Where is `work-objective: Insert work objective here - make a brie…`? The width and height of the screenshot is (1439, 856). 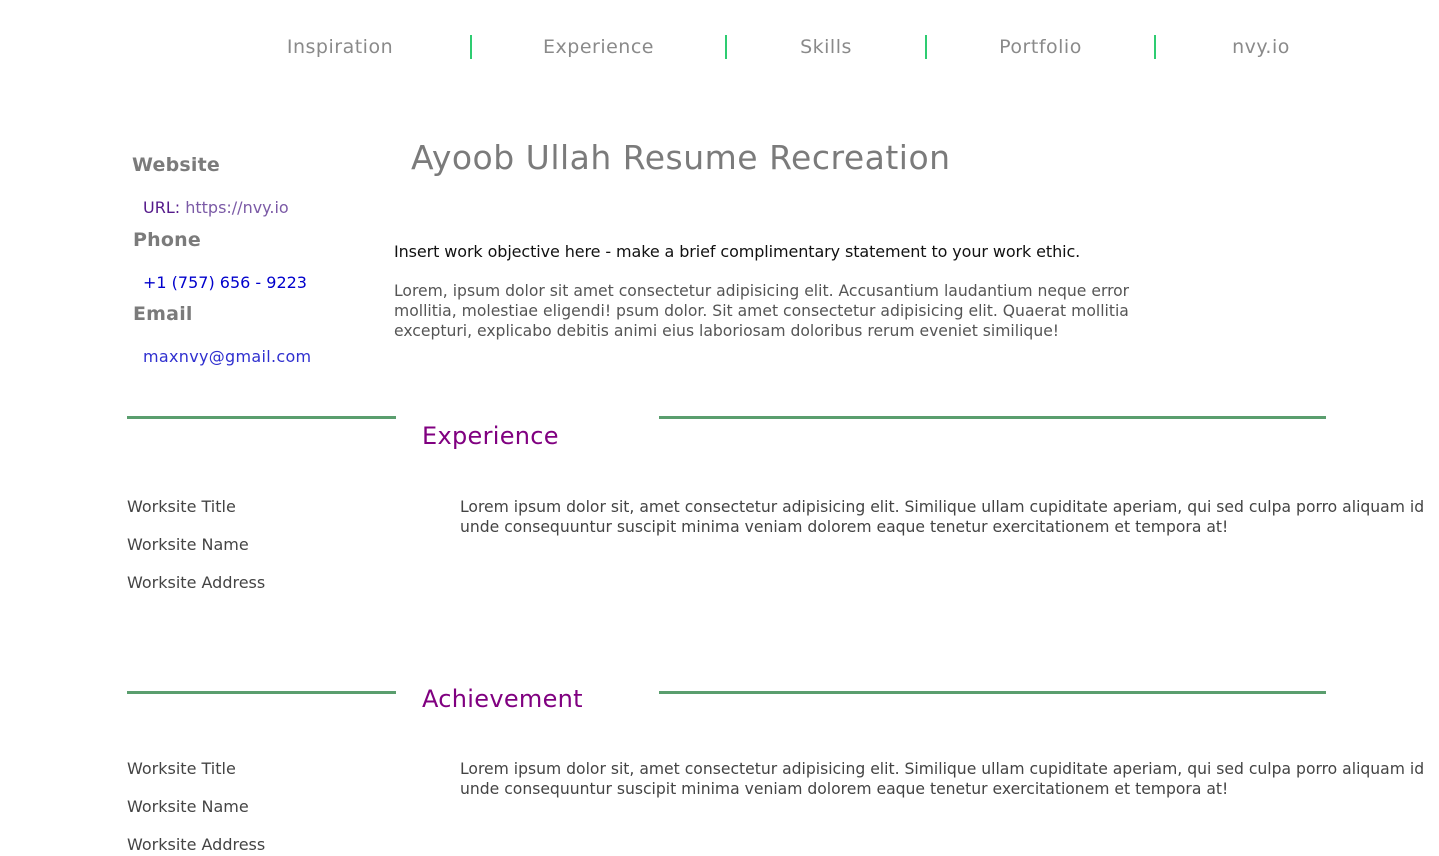
work-objective: Insert work objective here - make a brie… is located at coordinates (737, 251).